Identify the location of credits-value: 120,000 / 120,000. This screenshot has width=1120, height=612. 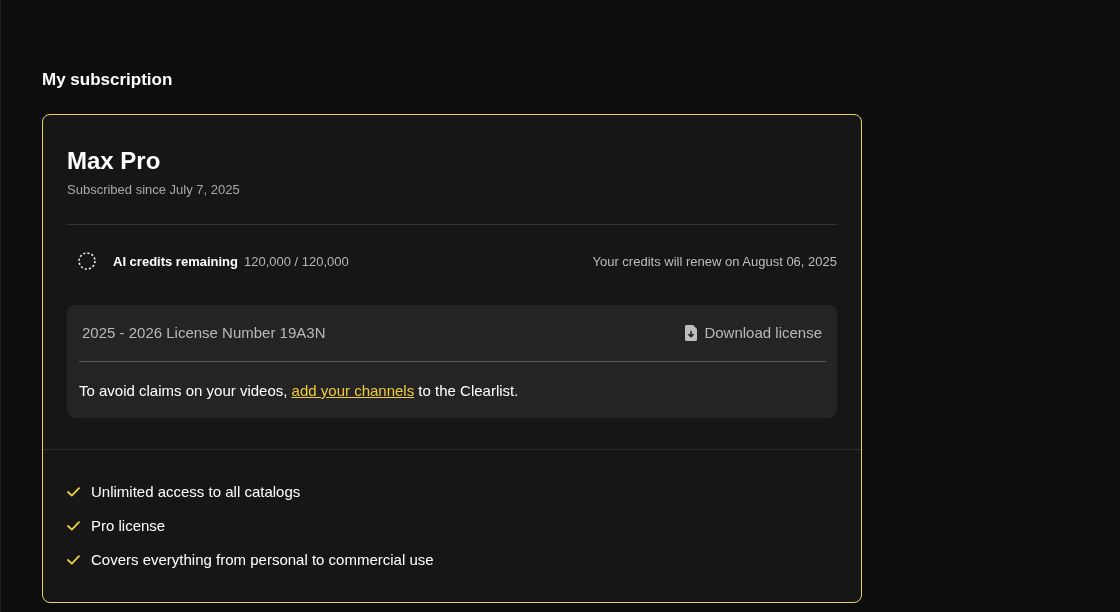
(296, 261).